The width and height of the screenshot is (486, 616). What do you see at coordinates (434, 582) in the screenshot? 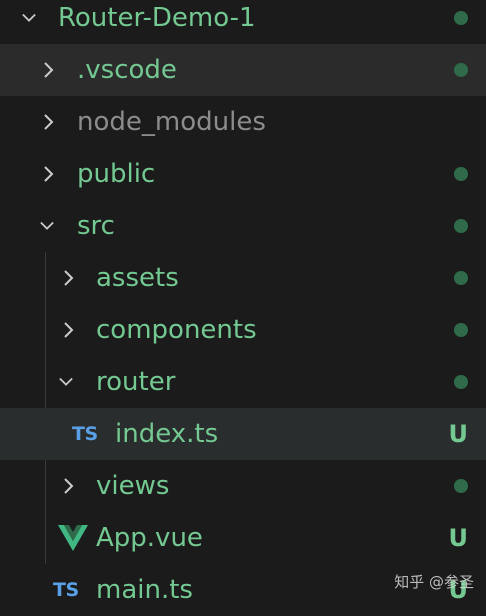
I see `watermark: 知乎 @参圣` at bounding box center [434, 582].